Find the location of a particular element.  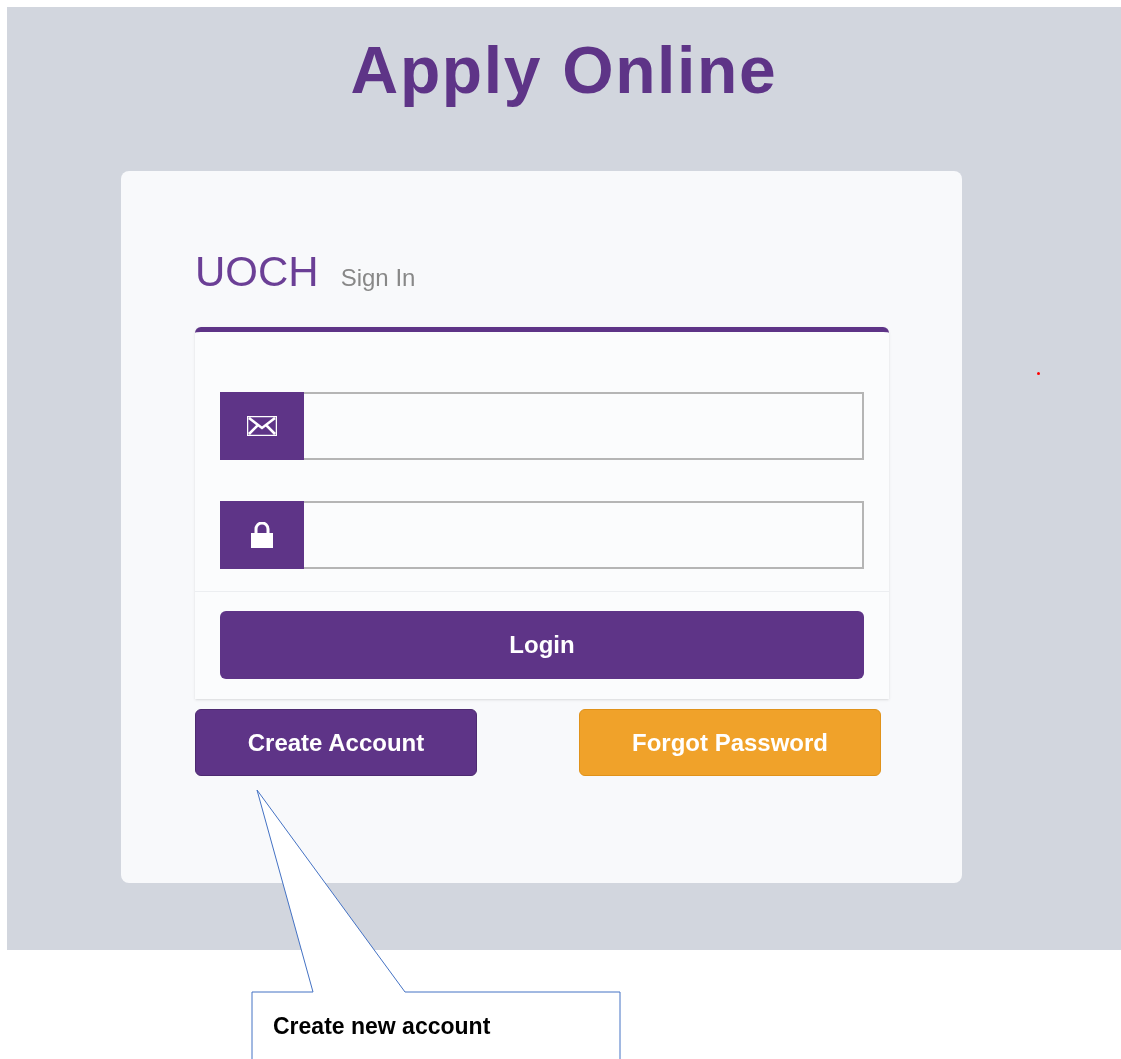

login-button: Login is located at coordinates (542, 645).